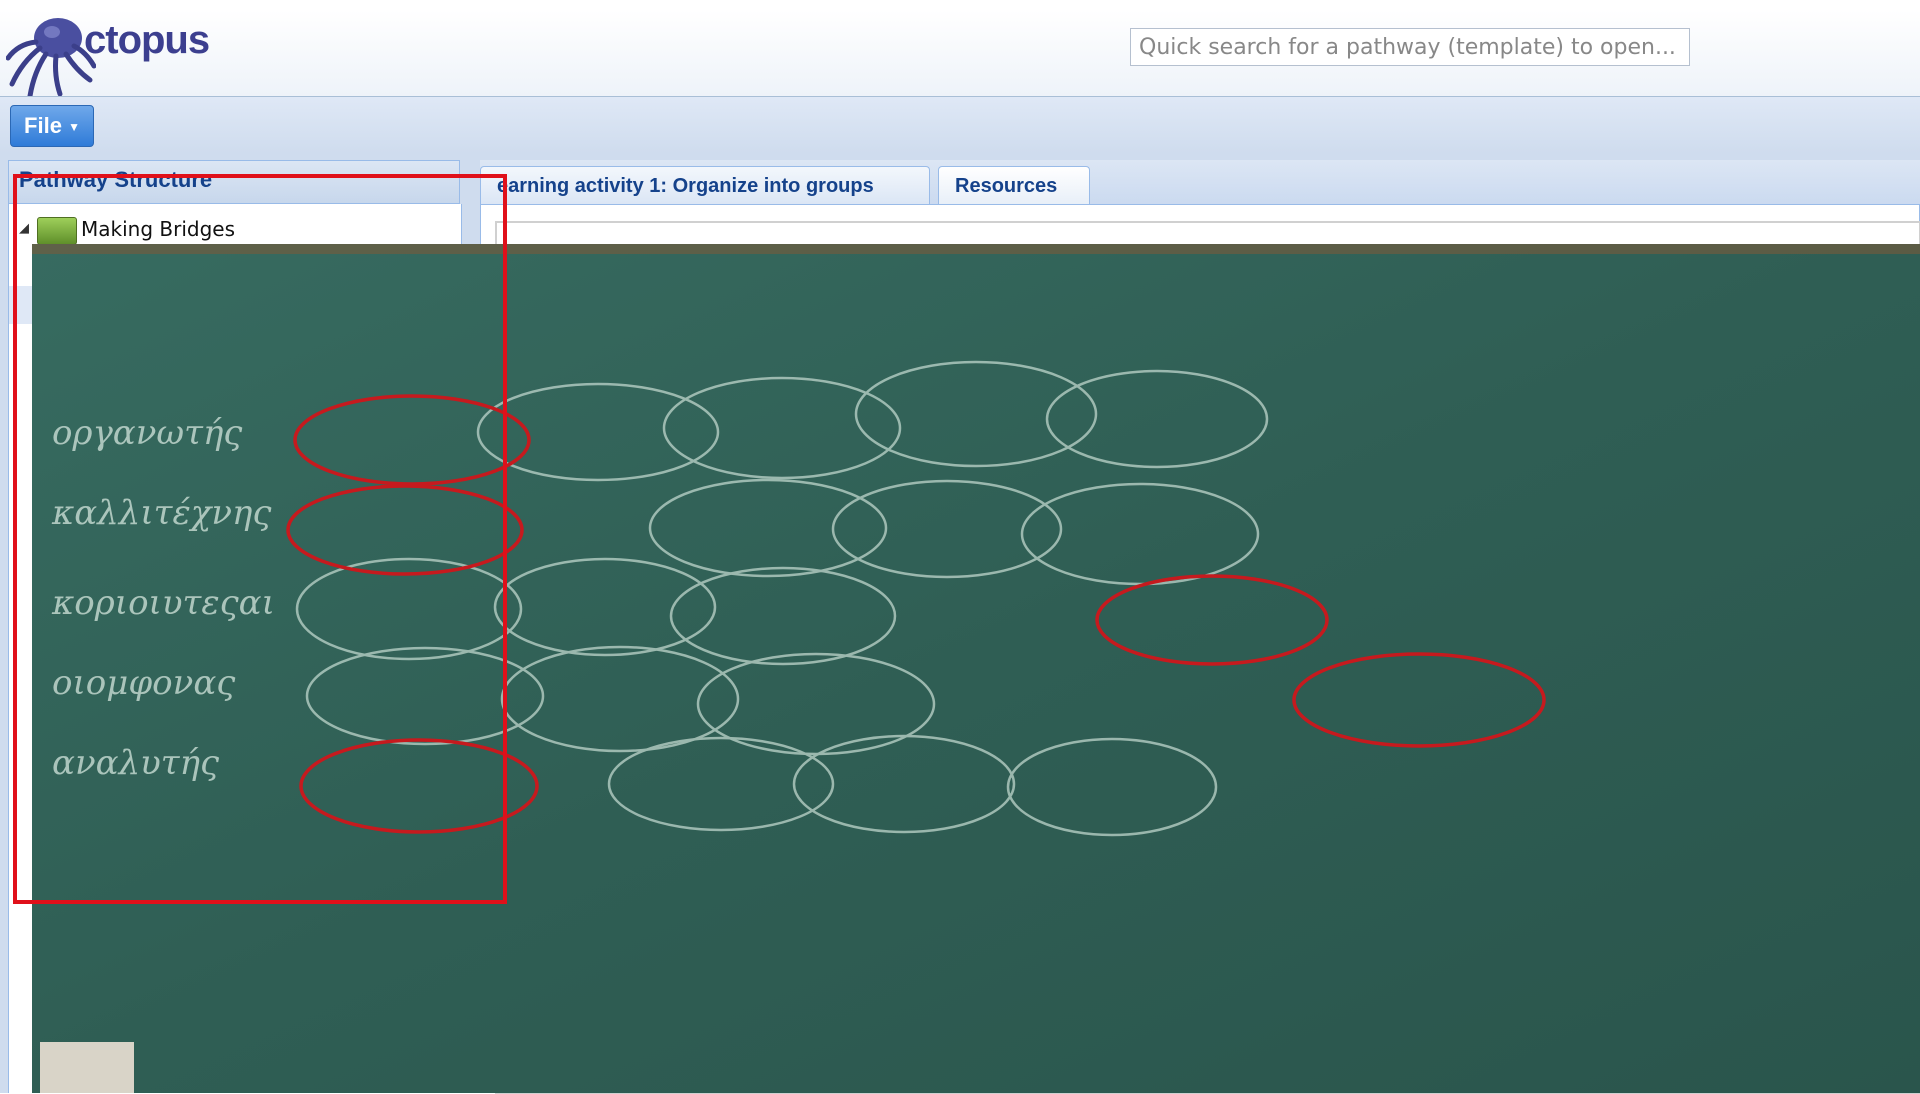  Describe the element at coordinates (51, 58) in the screenshot. I see `octopus-icon` at that location.